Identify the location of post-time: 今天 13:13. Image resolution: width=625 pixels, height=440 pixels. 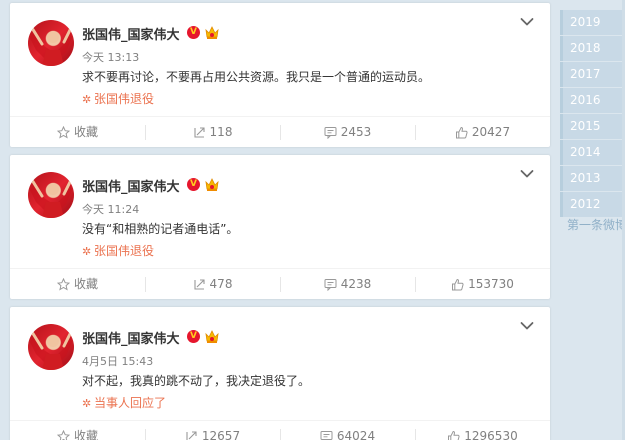
(110, 57).